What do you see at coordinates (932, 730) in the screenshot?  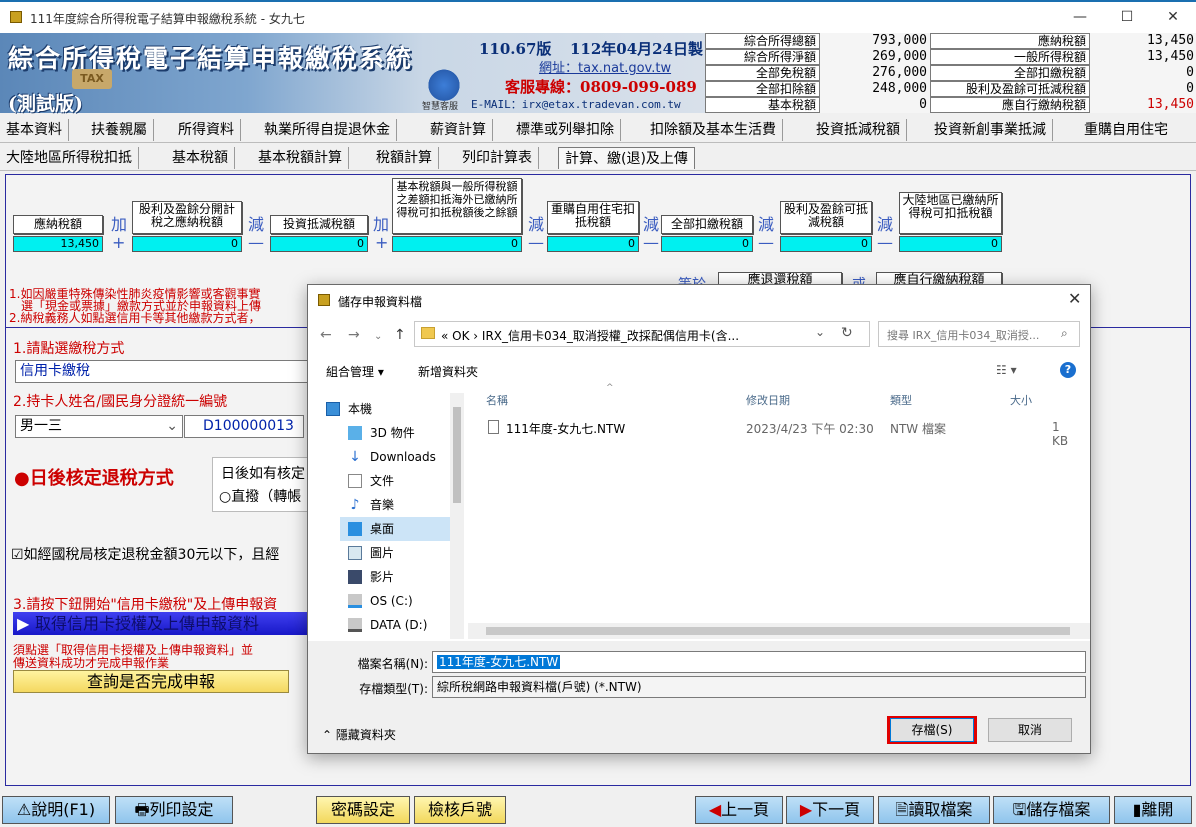 I see `save-button: 存檔(S)` at bounding box center [932, 730].